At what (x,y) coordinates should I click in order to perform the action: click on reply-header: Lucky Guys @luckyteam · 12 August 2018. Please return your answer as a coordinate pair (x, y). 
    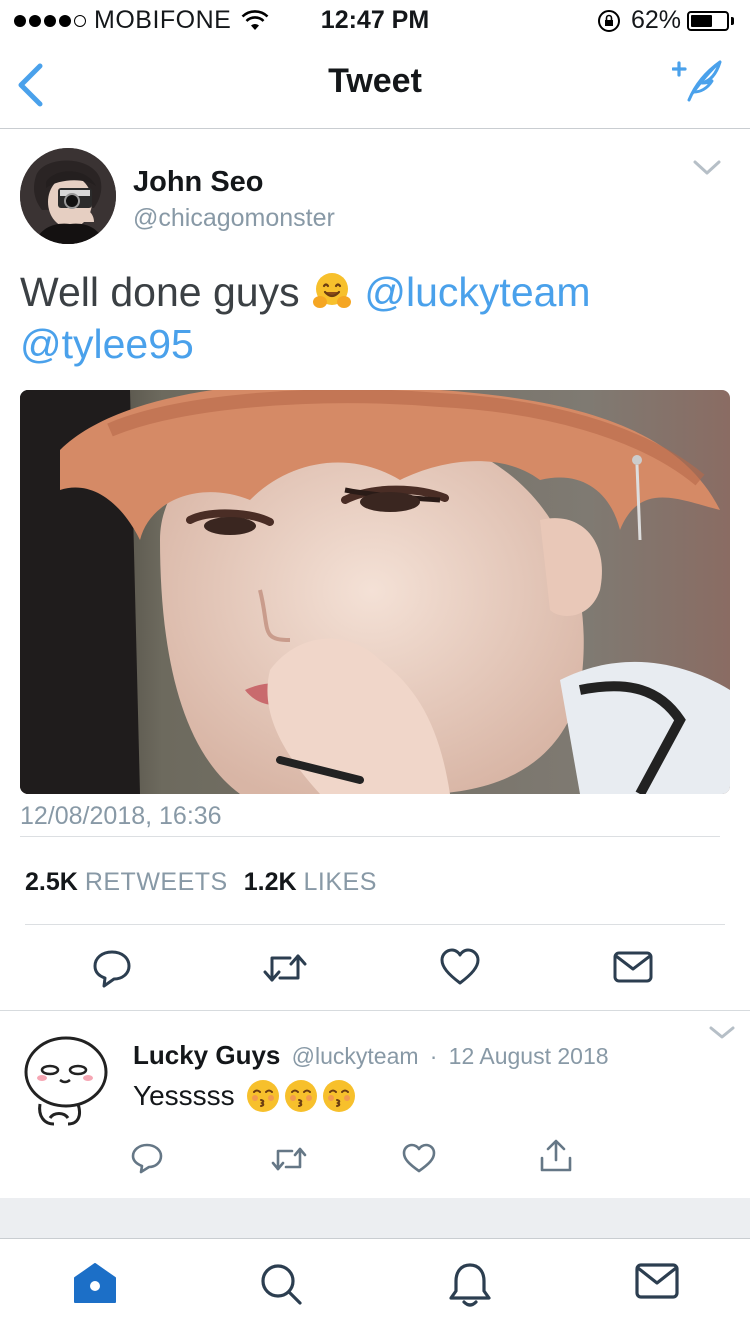
    Looking at the image, I should click on (371, 1055).